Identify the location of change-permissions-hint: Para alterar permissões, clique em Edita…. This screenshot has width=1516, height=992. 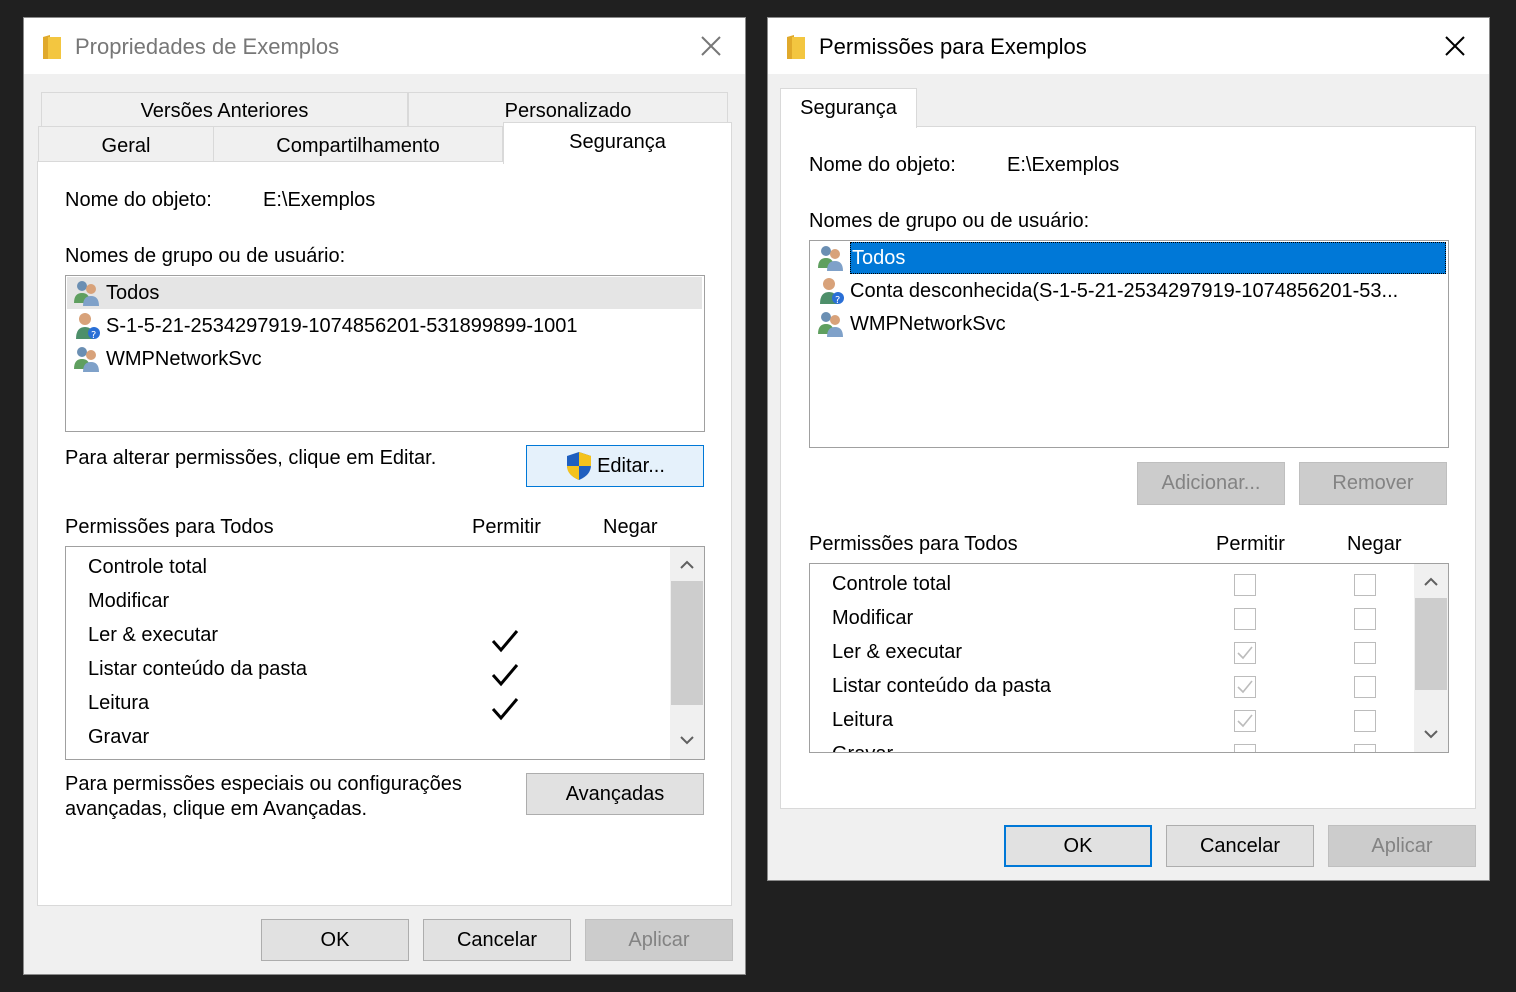
(251, 458).